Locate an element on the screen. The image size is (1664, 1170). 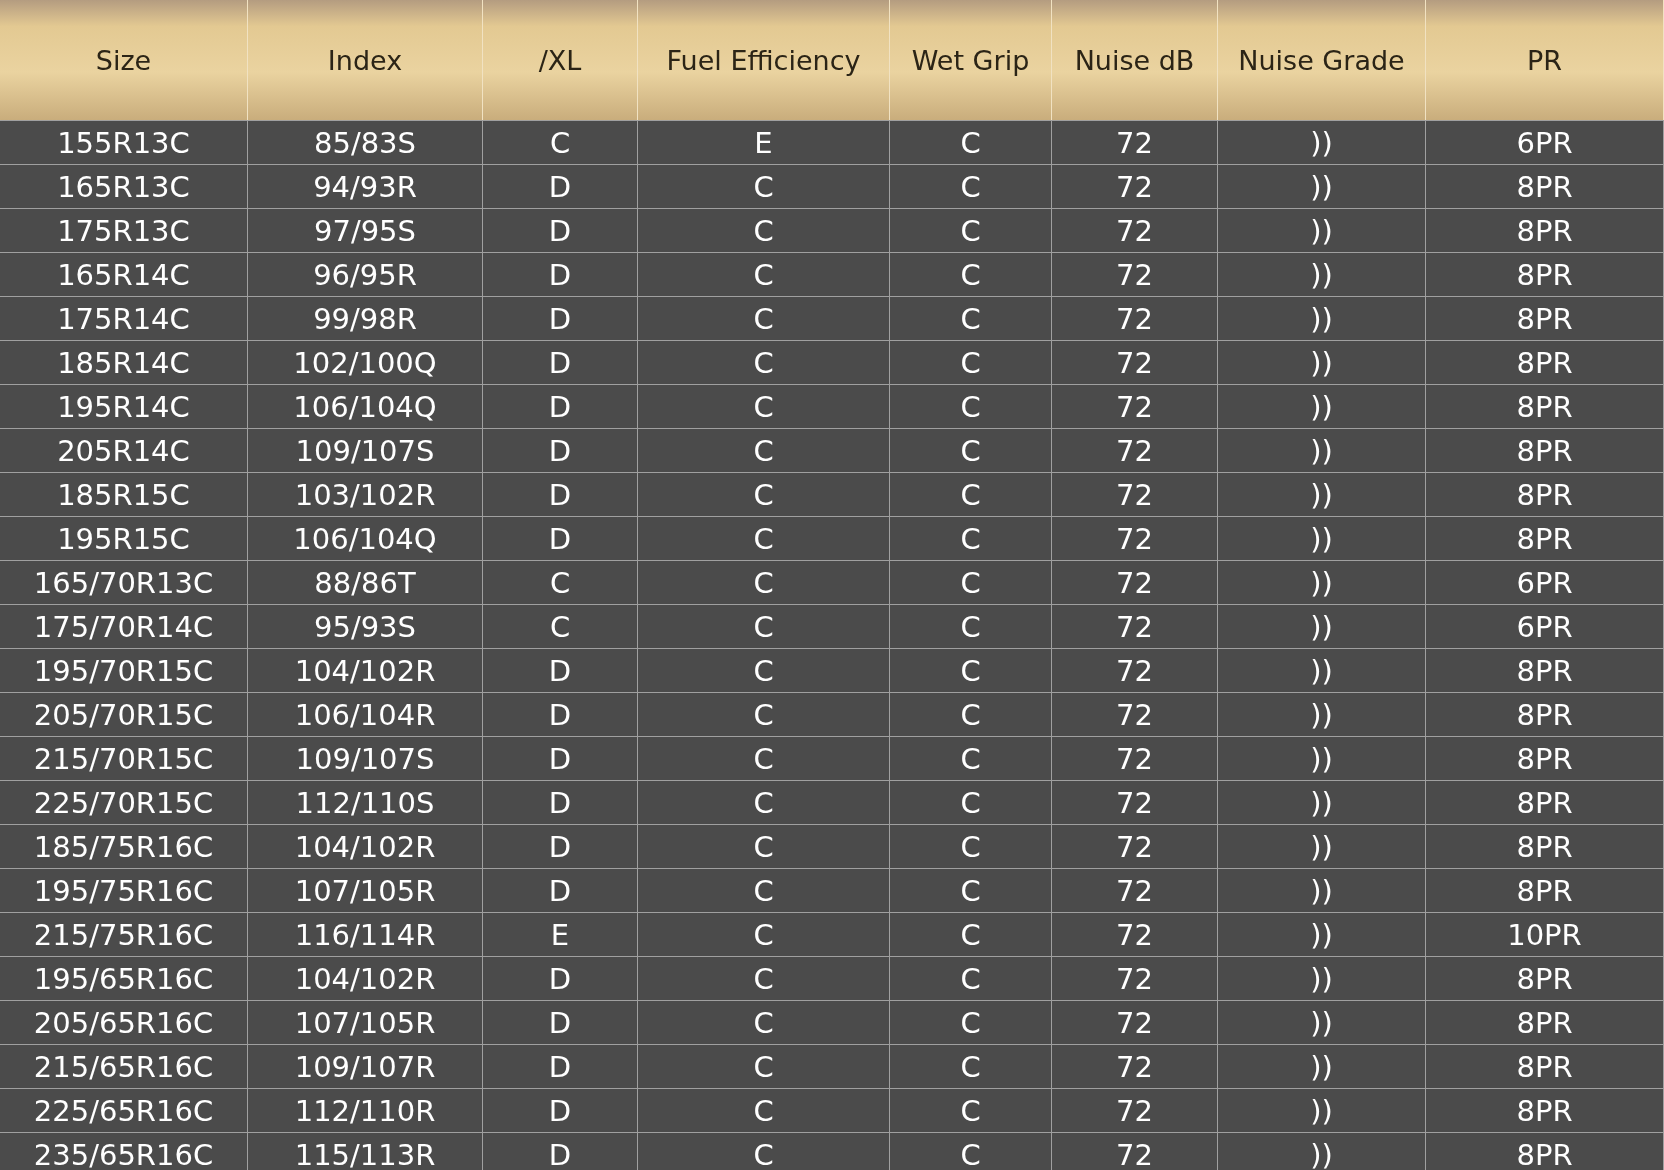
table-cell: 102/100Q is located at coordinates (365, 362).